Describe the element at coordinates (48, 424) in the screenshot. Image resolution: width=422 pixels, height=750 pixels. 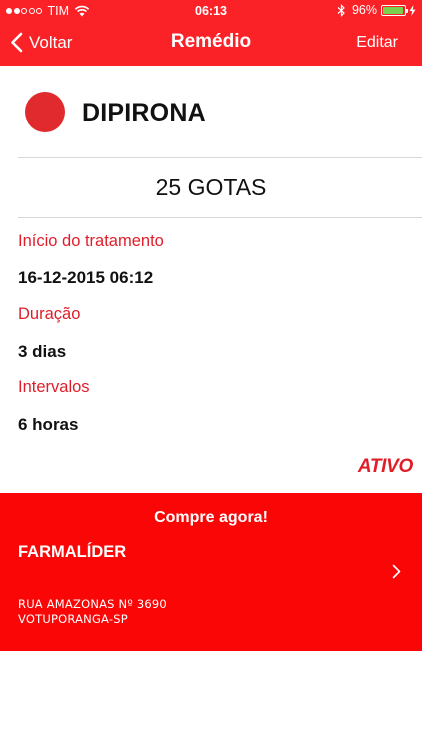
I see `interval-value: 6 horas` at that location.